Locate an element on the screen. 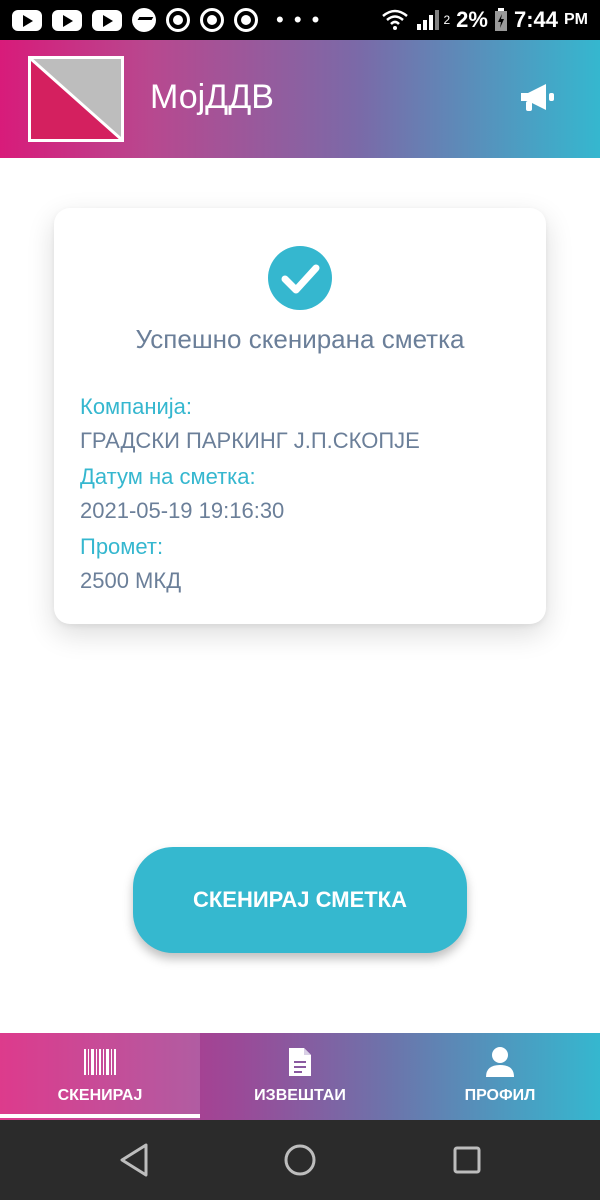 Image resolution: width=600 pixels, height=1200 pixels. amount-label: Промет: is located at coordinates (122, 546).